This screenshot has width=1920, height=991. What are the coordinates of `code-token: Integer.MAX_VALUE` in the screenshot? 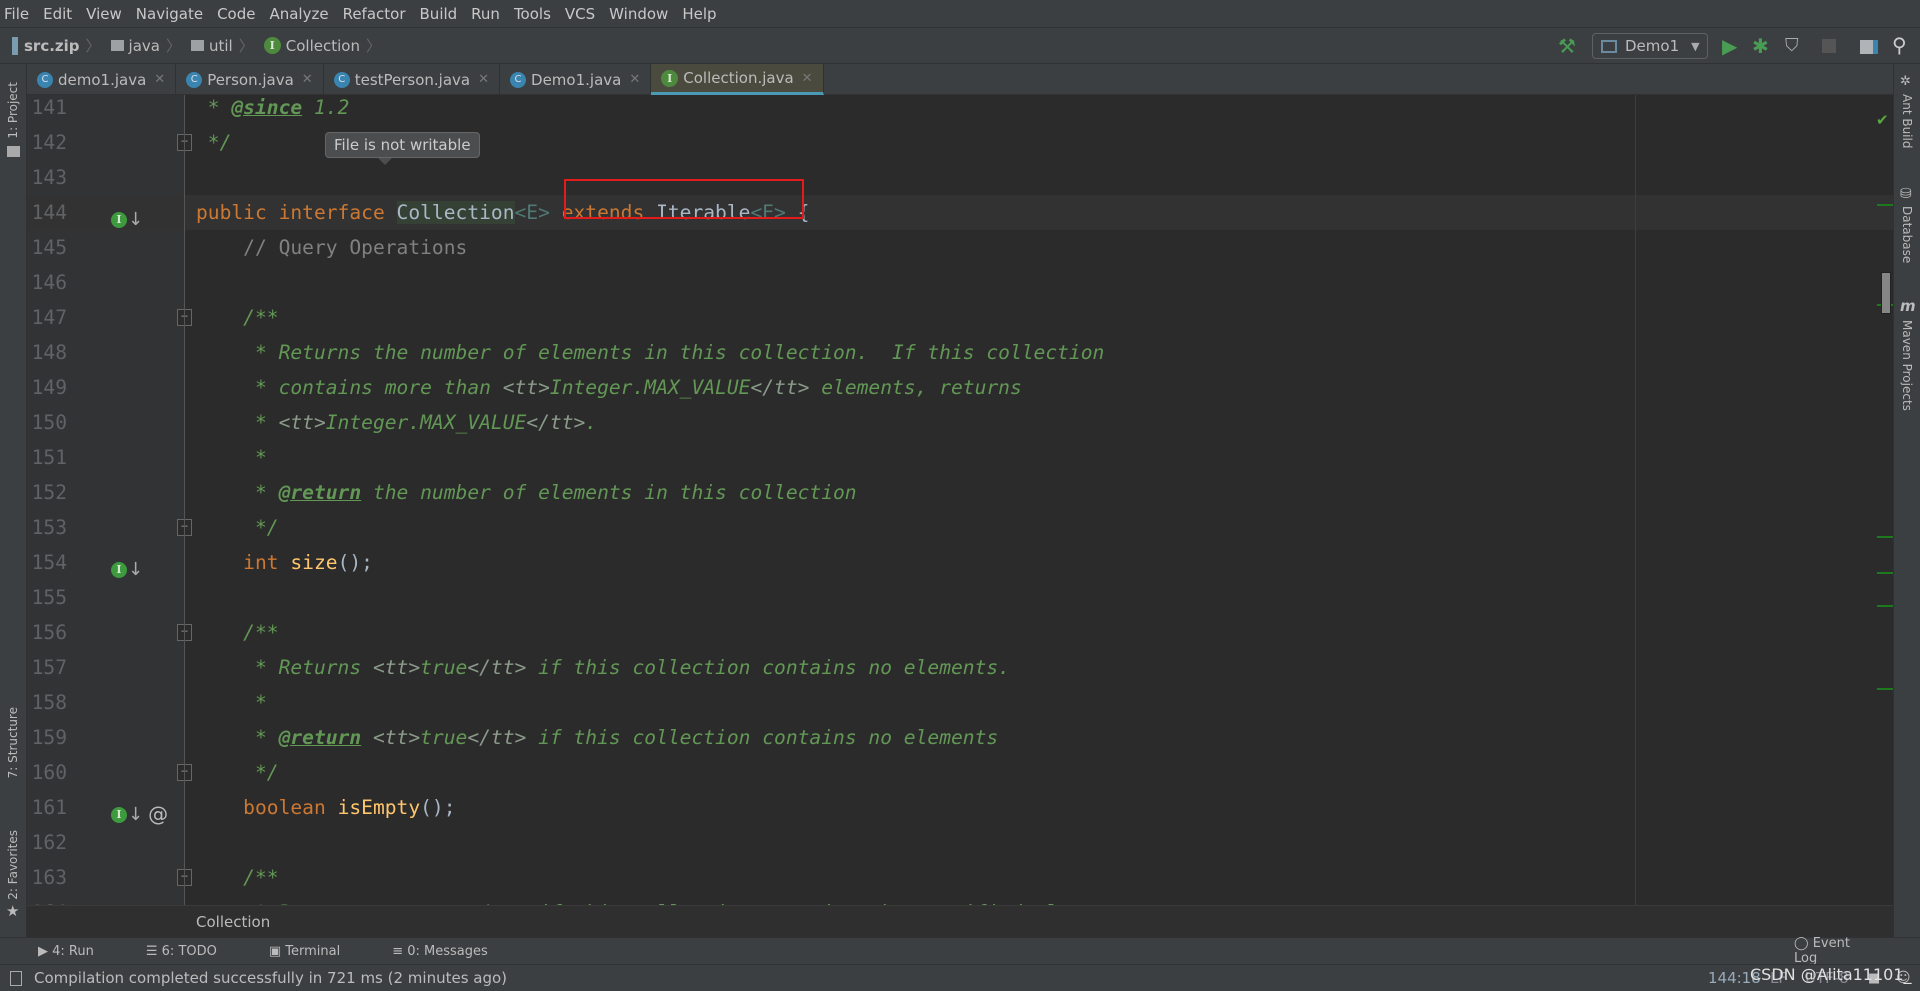 It's located at (426, 422).